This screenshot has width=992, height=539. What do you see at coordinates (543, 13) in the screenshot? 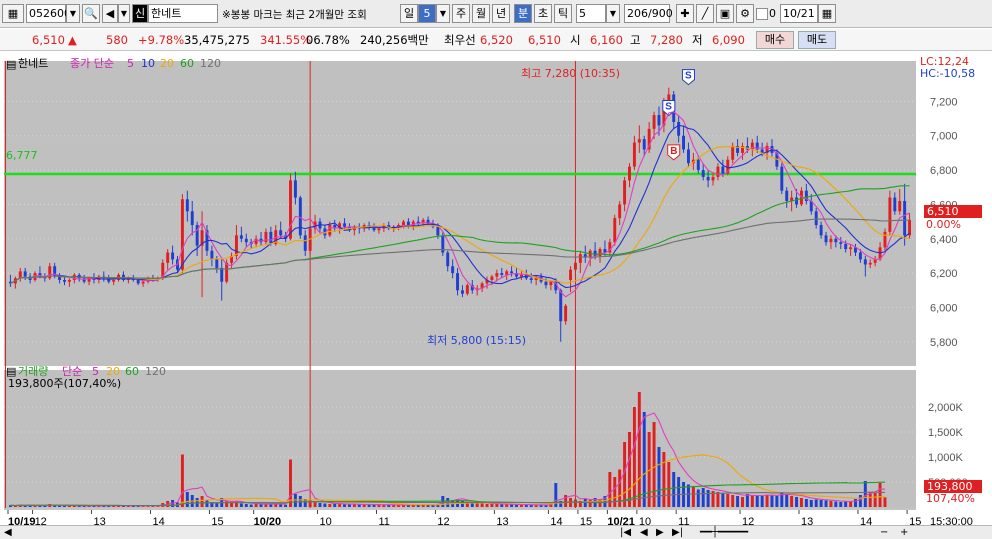
I see `tab-second: 초` at bounding box center [543, 13].